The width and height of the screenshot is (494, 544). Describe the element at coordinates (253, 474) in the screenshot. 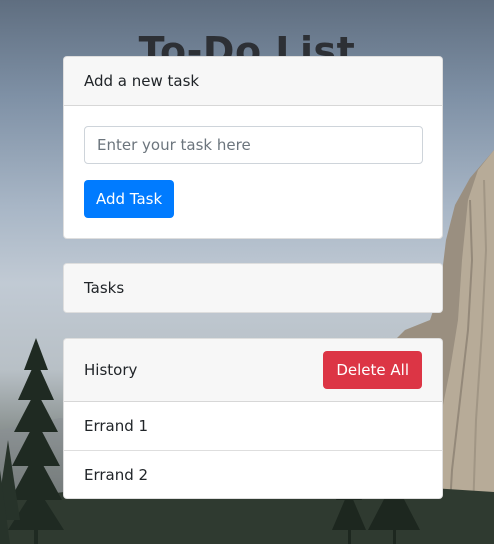

I see `history-item: Errand 2` at that location.